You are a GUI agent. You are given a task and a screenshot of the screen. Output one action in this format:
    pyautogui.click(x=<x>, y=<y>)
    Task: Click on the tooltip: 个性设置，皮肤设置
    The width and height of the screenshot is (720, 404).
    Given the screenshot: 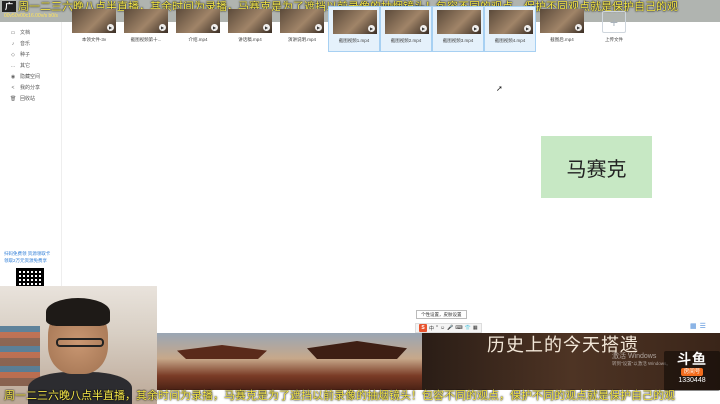 What is the action you would take?
    pyautogui.click(x=441, y=314)
    